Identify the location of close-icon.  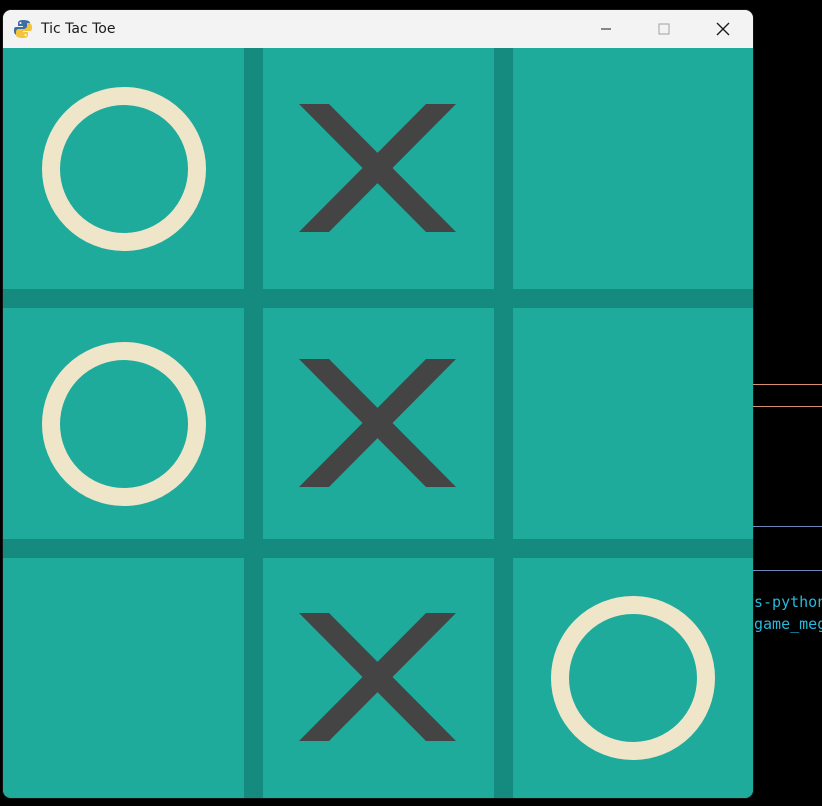
(723, 29).